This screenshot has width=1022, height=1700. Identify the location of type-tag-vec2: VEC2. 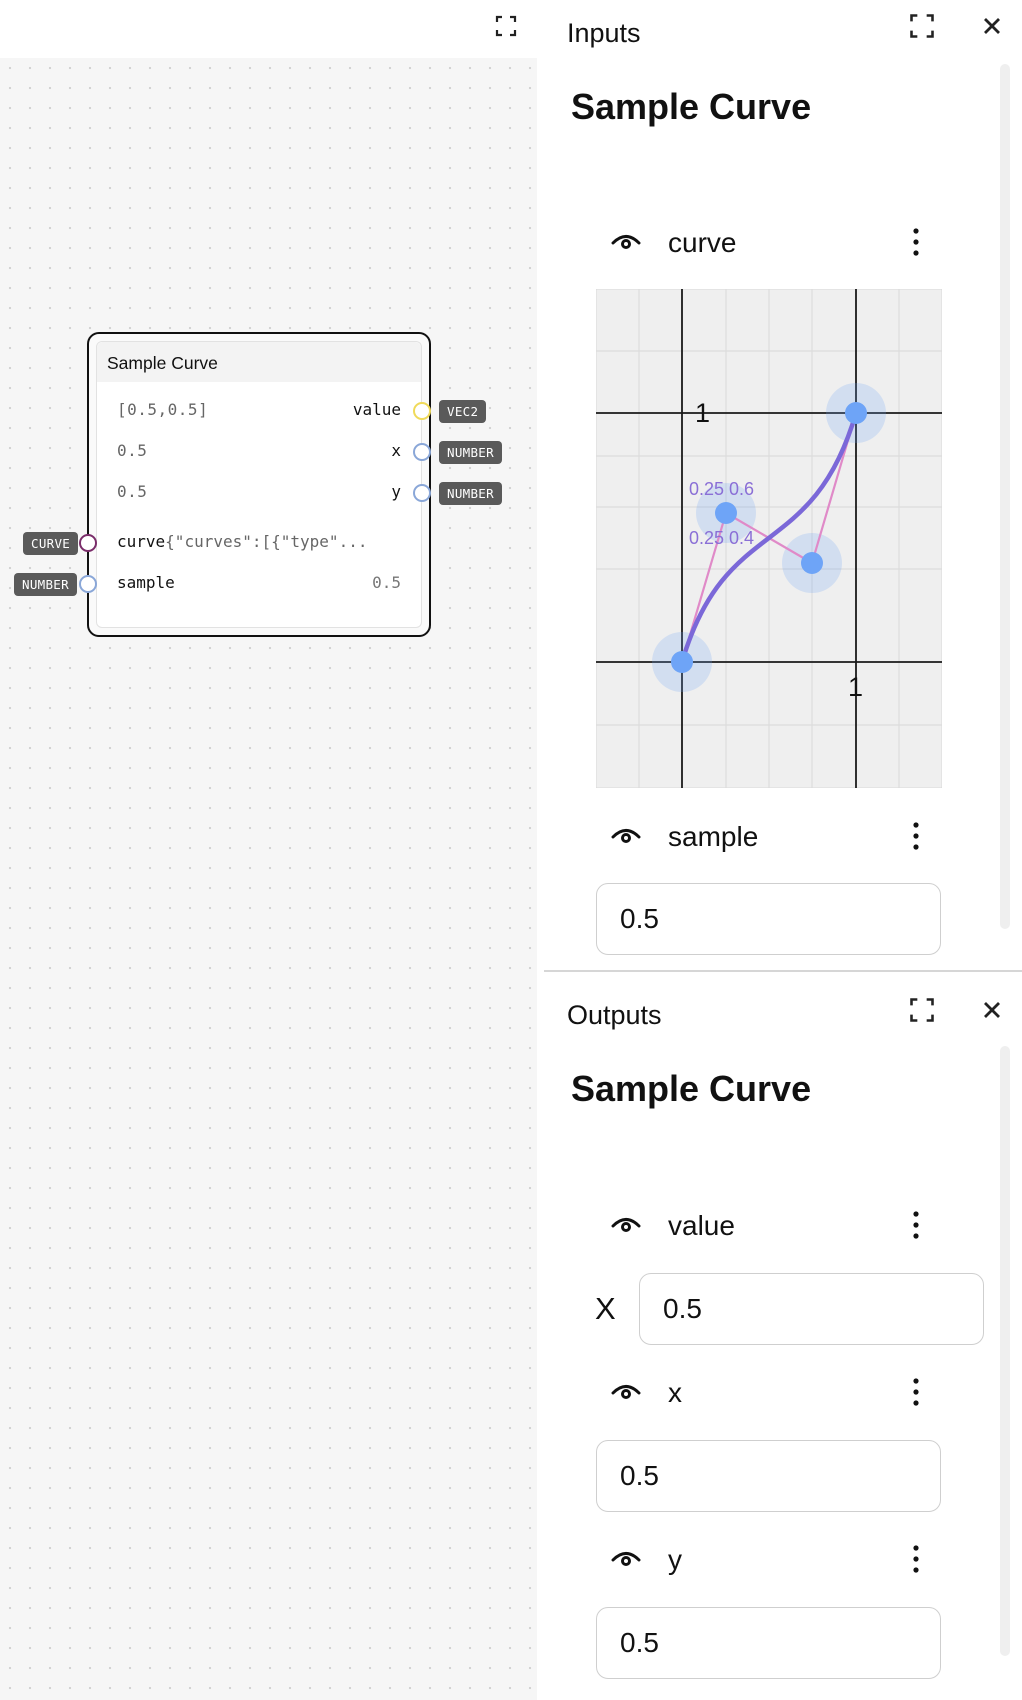
(463, 411).